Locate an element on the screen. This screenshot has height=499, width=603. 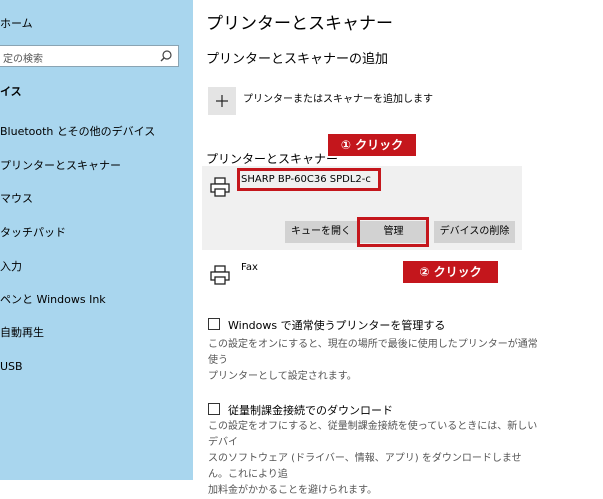
printer-icon is located at coordinates (220, 187).